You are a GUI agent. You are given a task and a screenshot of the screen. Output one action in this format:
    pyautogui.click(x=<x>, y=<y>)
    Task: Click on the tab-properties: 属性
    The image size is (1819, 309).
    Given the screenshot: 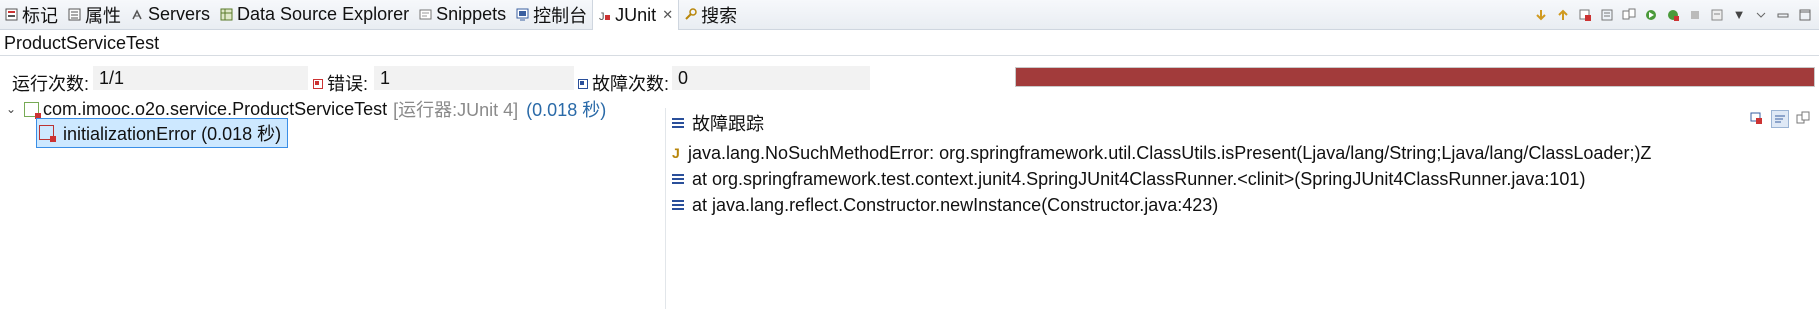 What is the action you would take?
    pyautogui.click(x=94, y=14)
    